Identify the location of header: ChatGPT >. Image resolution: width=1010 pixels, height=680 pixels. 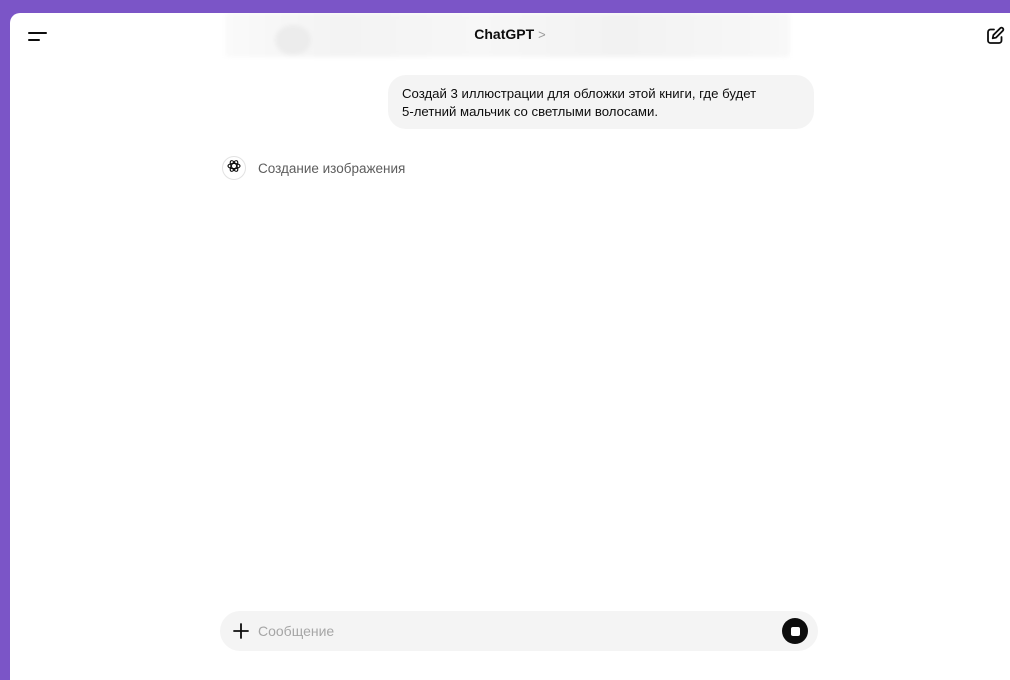
(510, 34).